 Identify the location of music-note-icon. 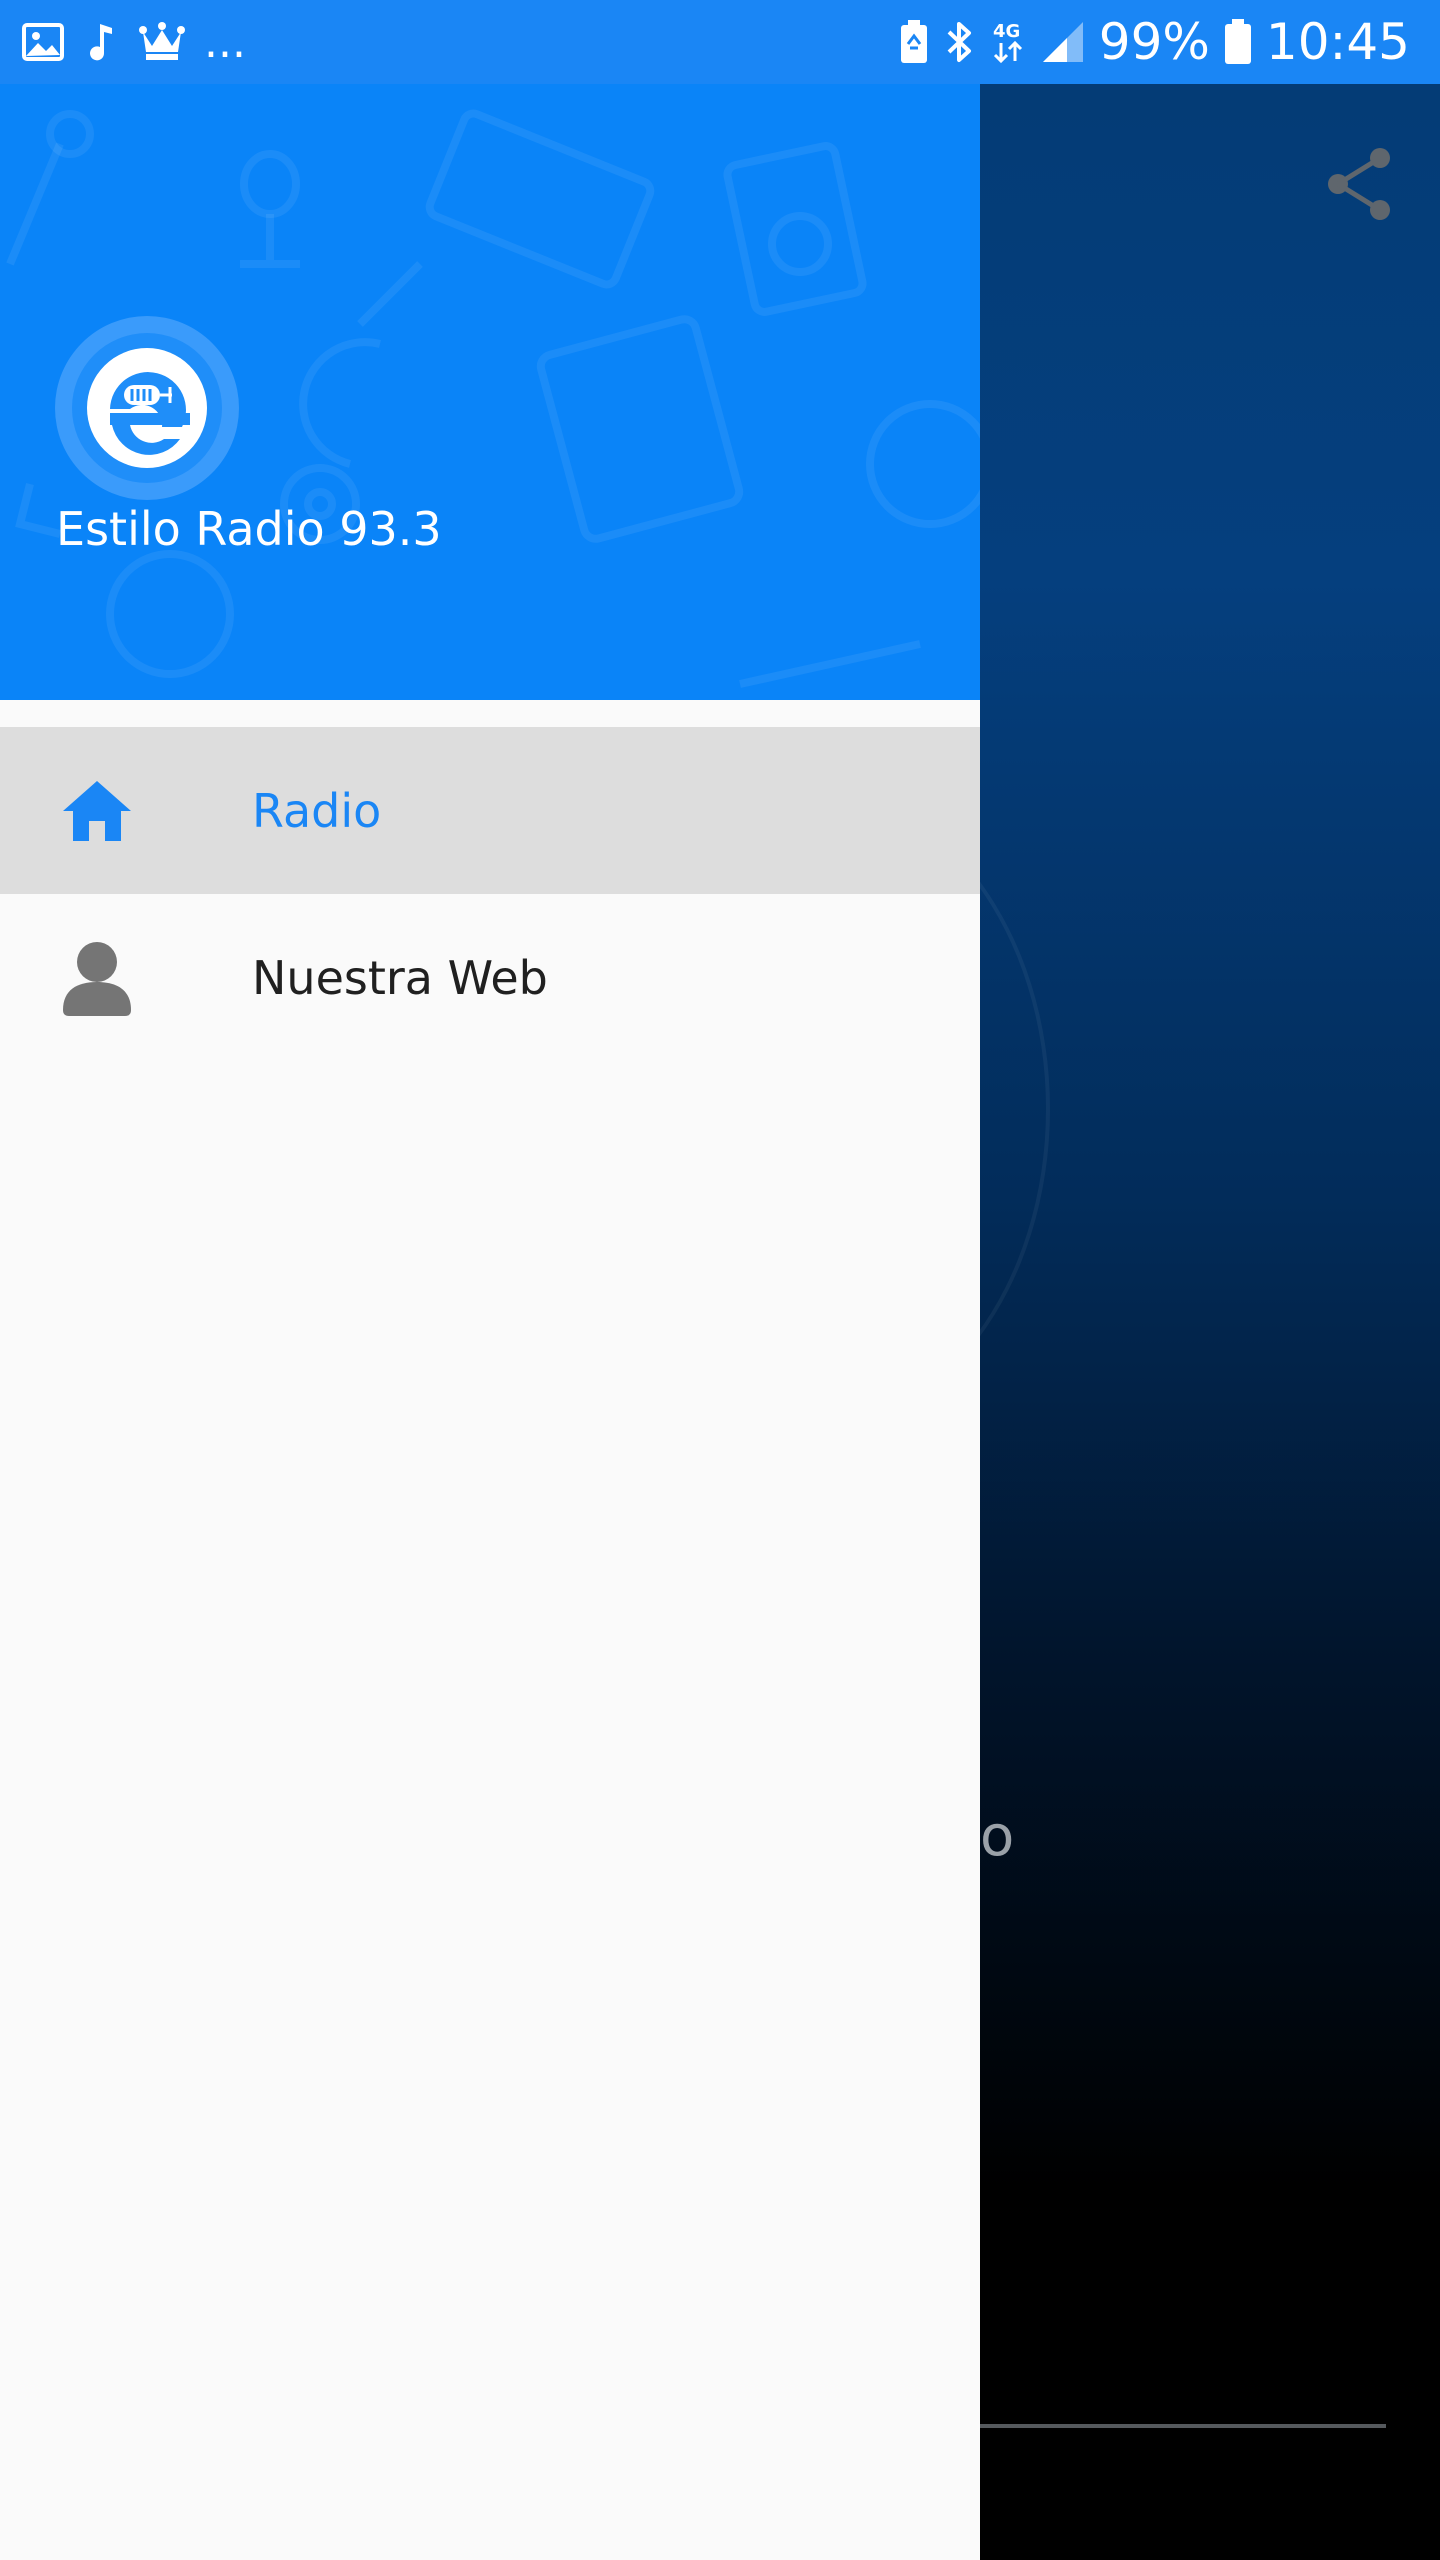
(101, 42).